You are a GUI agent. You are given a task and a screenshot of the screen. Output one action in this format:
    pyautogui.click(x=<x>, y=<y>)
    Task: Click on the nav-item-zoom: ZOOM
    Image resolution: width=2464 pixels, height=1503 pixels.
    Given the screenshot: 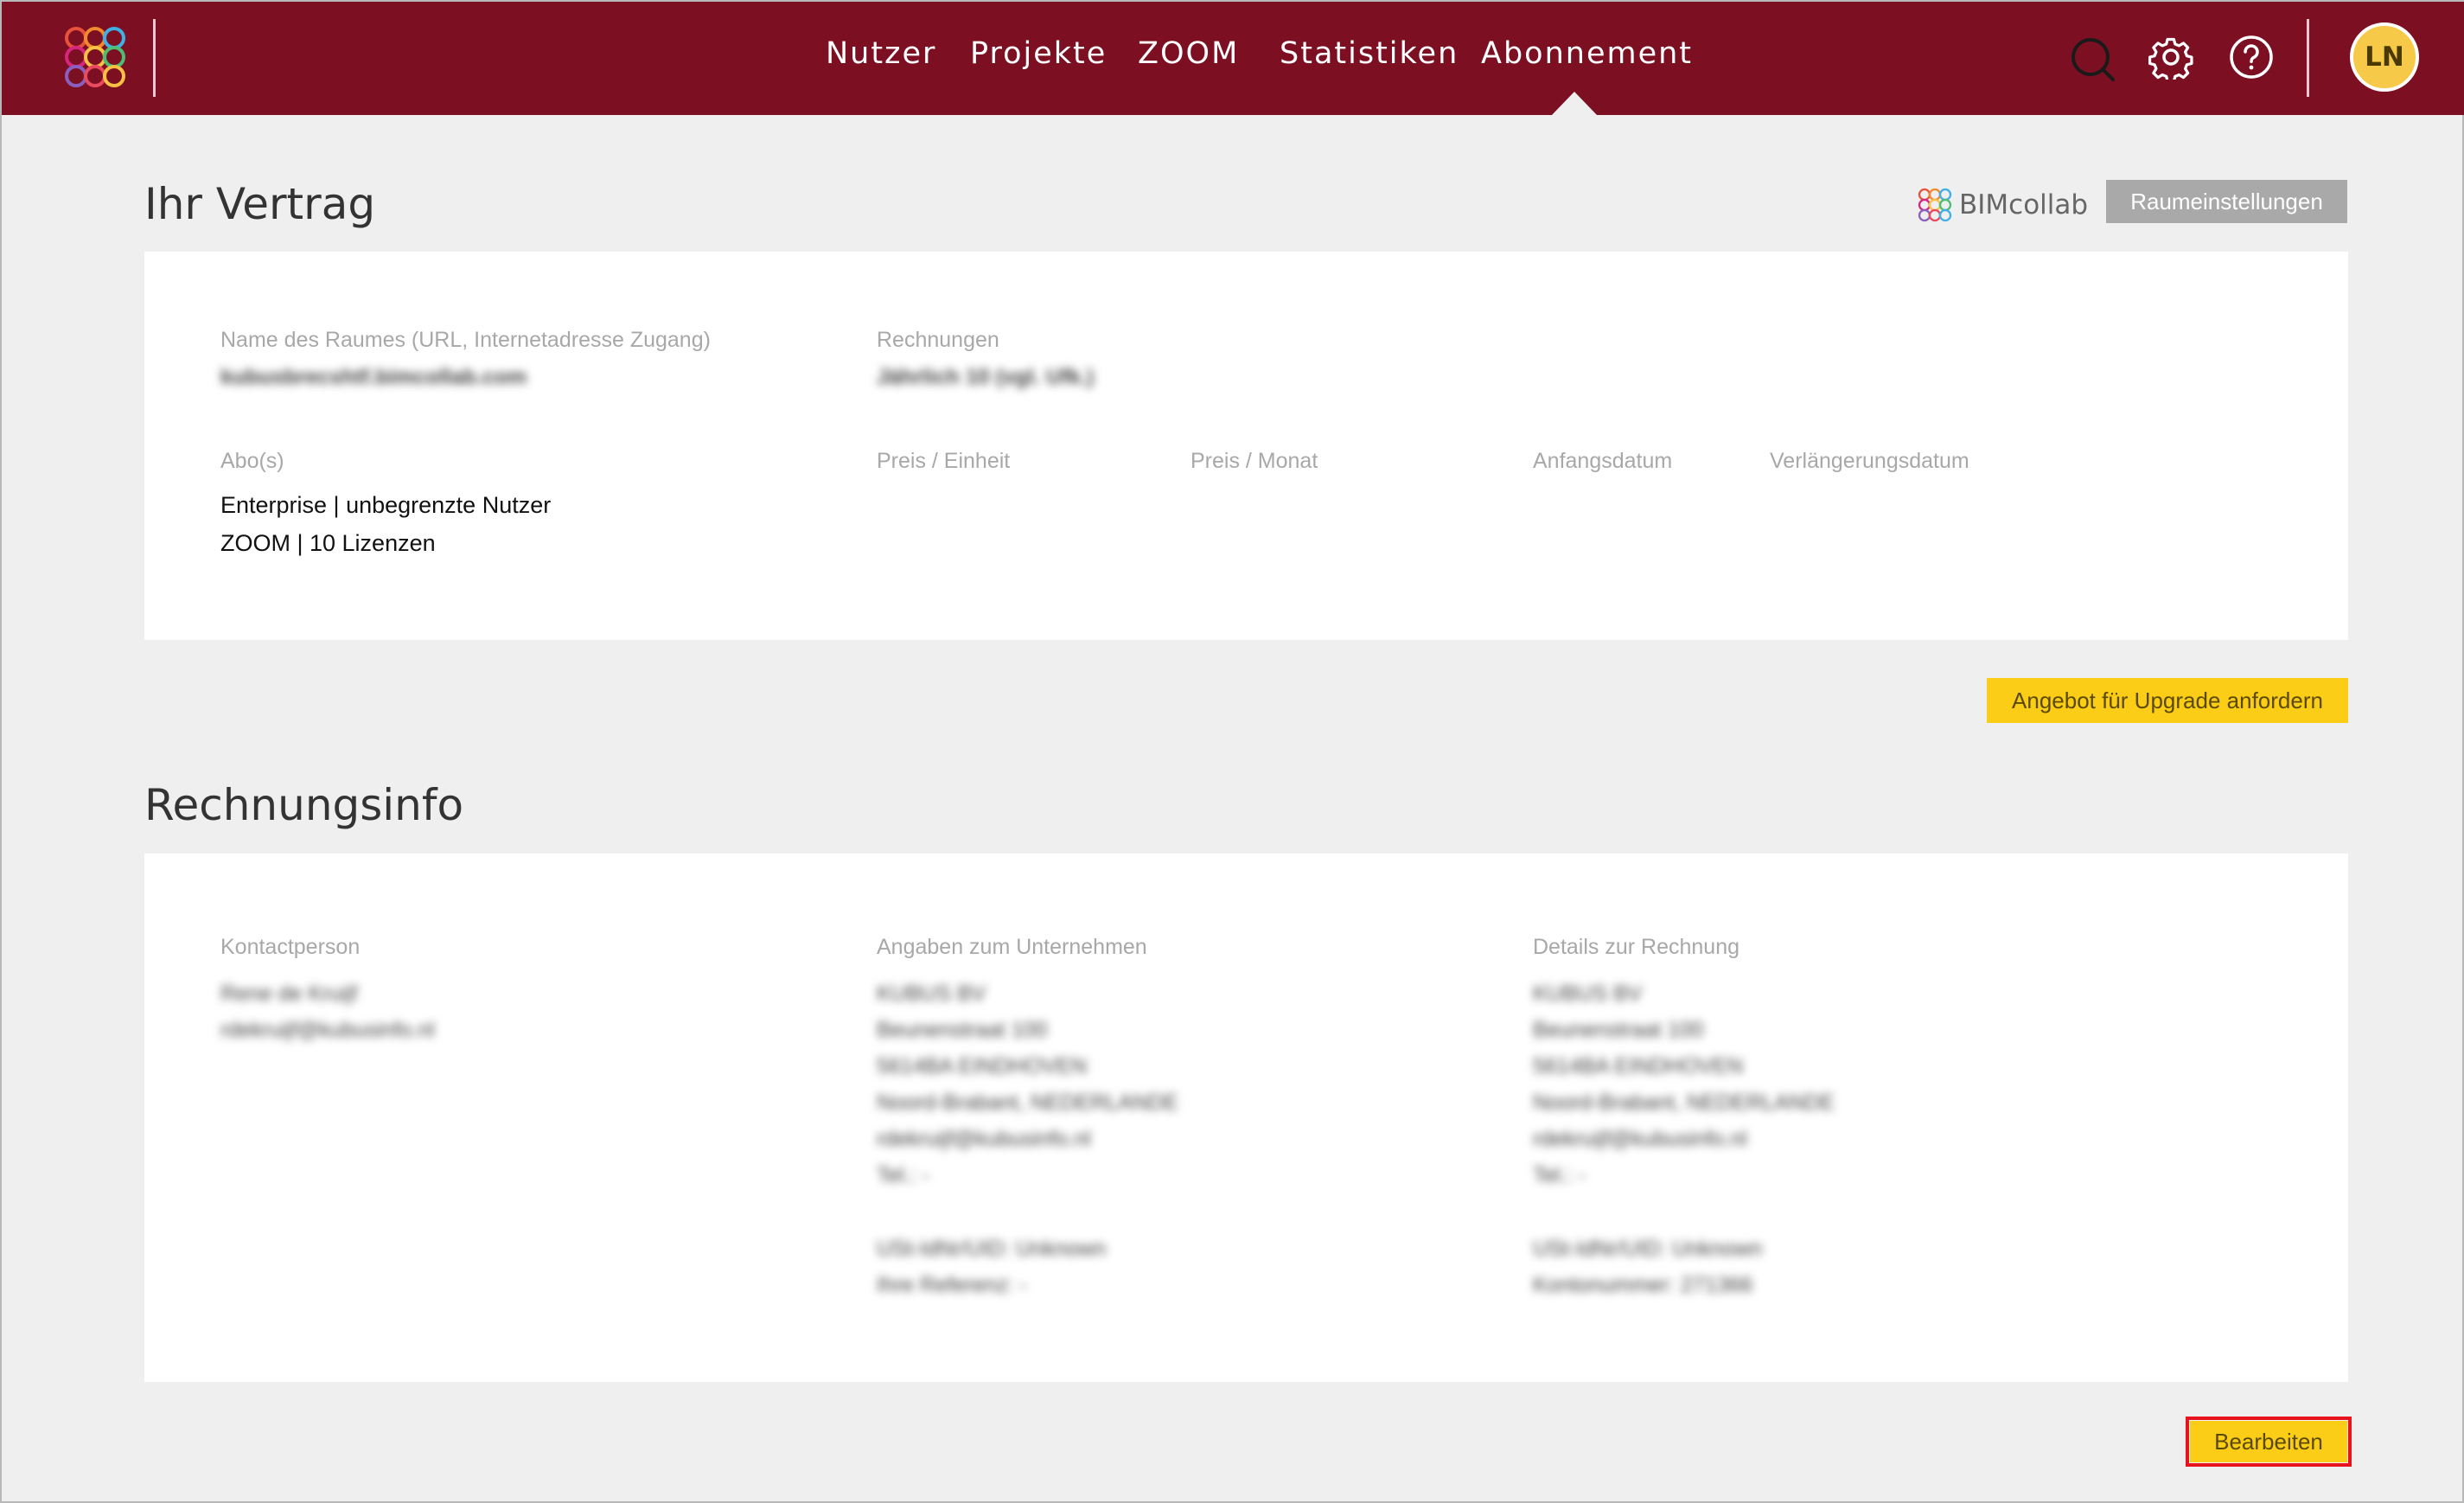 What is the action you would take?
    pyautogui.click(x=1188, y=58)
    